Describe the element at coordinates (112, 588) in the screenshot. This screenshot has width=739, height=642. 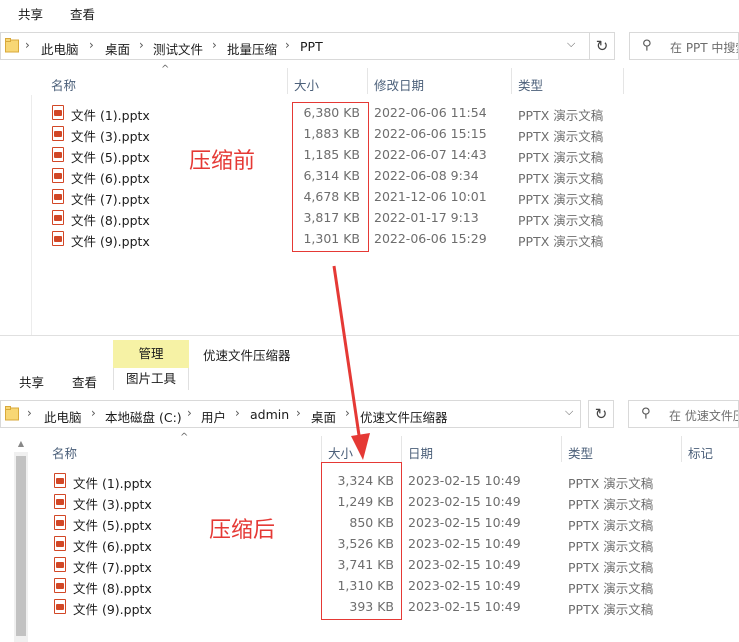
I see `file-name: 文件 (8).pptx` at that location.